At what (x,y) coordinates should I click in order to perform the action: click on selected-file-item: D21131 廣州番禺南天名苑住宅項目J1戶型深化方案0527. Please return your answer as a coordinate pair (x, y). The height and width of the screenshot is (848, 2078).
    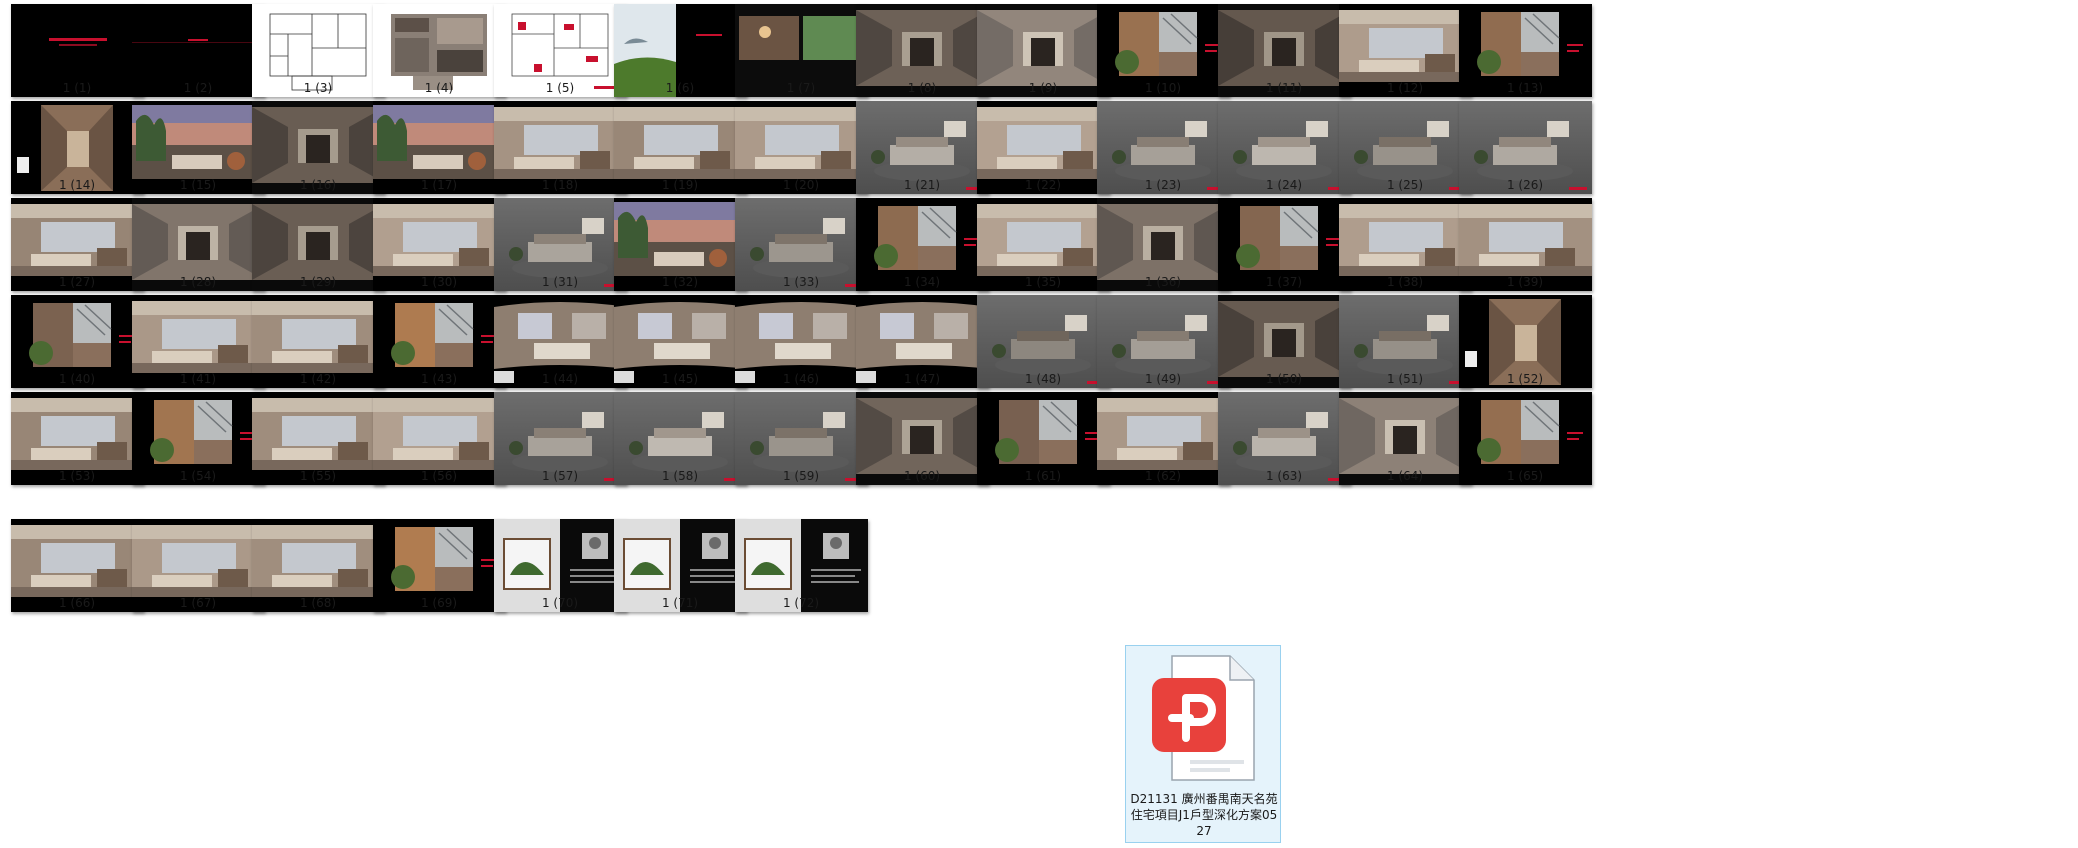
    Looking at the image, I should click on (1203, 744).